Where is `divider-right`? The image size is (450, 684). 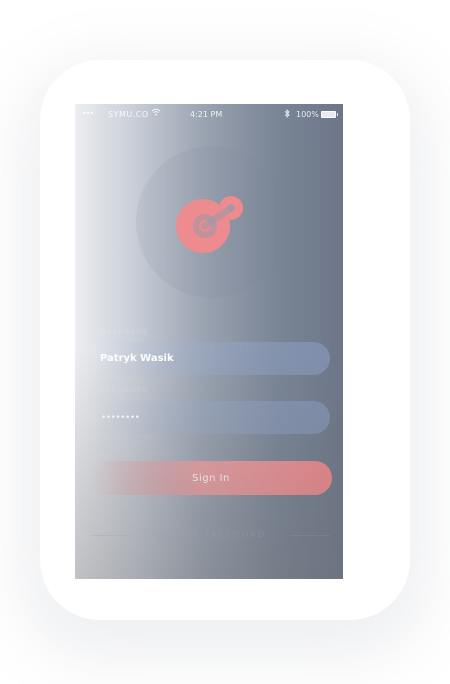
divider-right is located at coordinates (310, 535).